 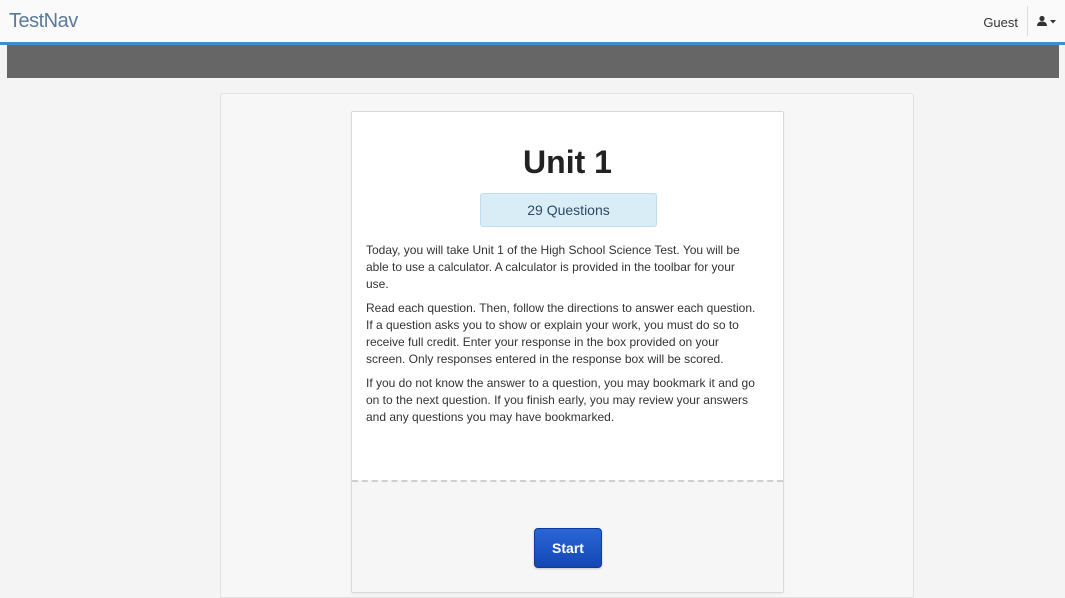 I want to click on user-icon, so click(x=1046, y=20).